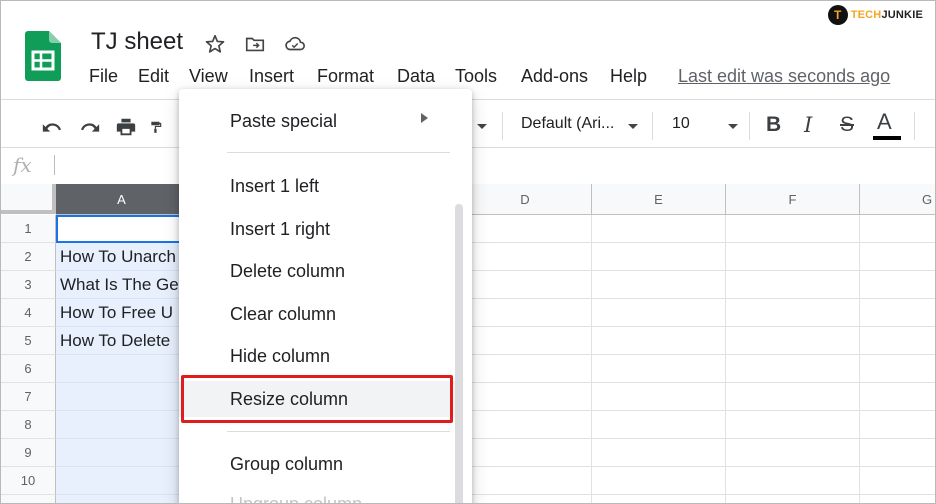  Describe the element at coordinates (122, 313) in the screenshot. I see `cell-a4: How To Free U` at that location.